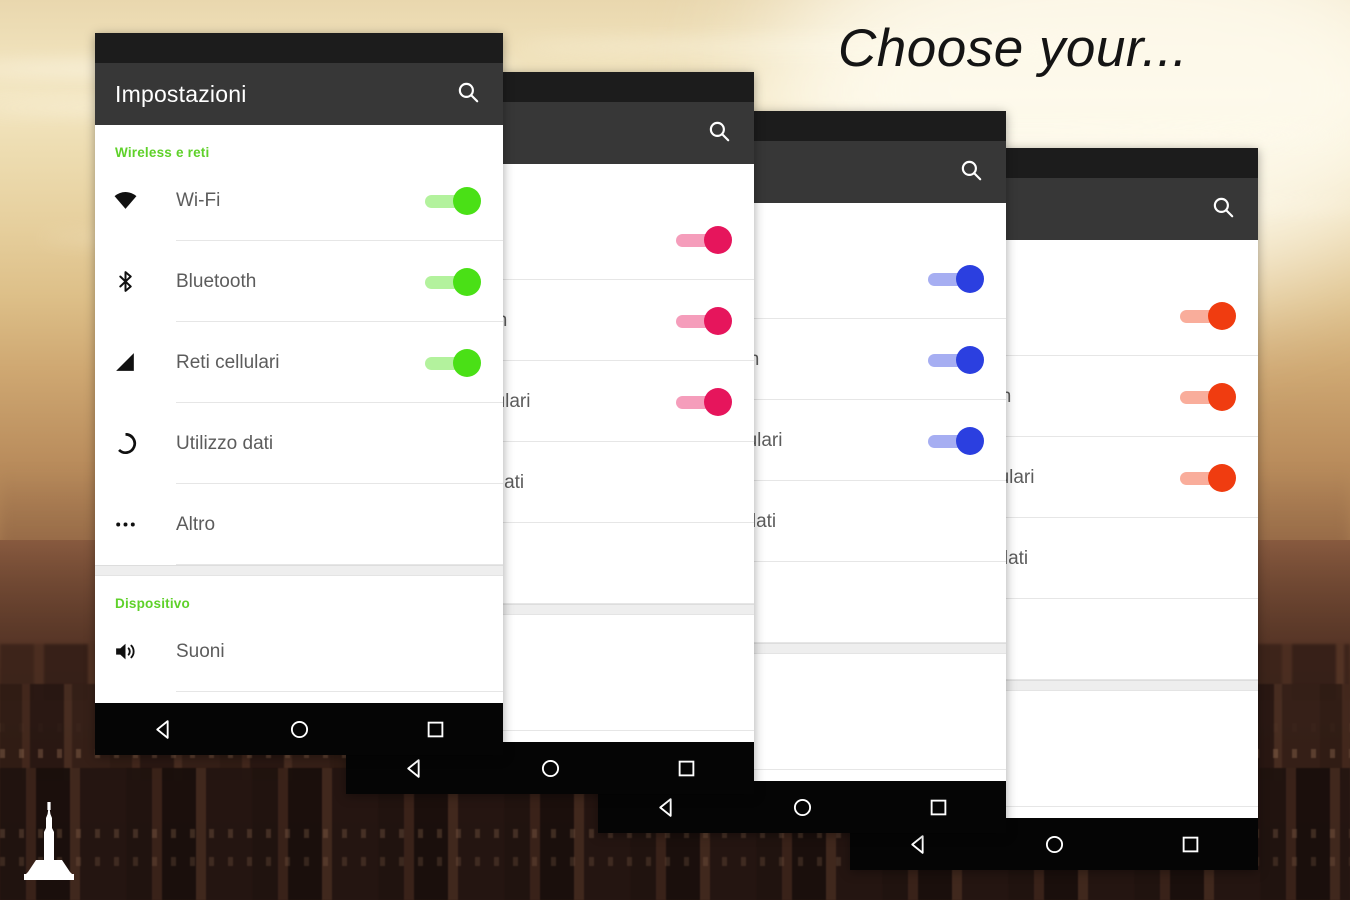 This screenshot has width=1350, height=900. I want to click on settings-row-label: Altro, so click(196, 524).